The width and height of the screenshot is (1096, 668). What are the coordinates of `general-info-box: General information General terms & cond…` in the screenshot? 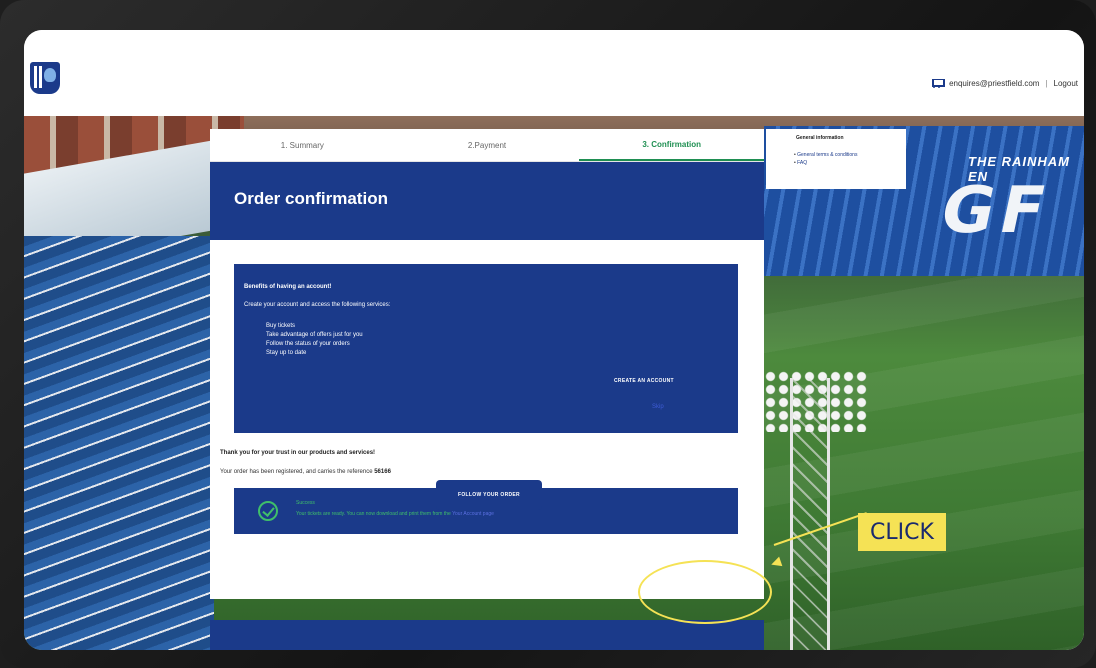 It's located at (836, 159).